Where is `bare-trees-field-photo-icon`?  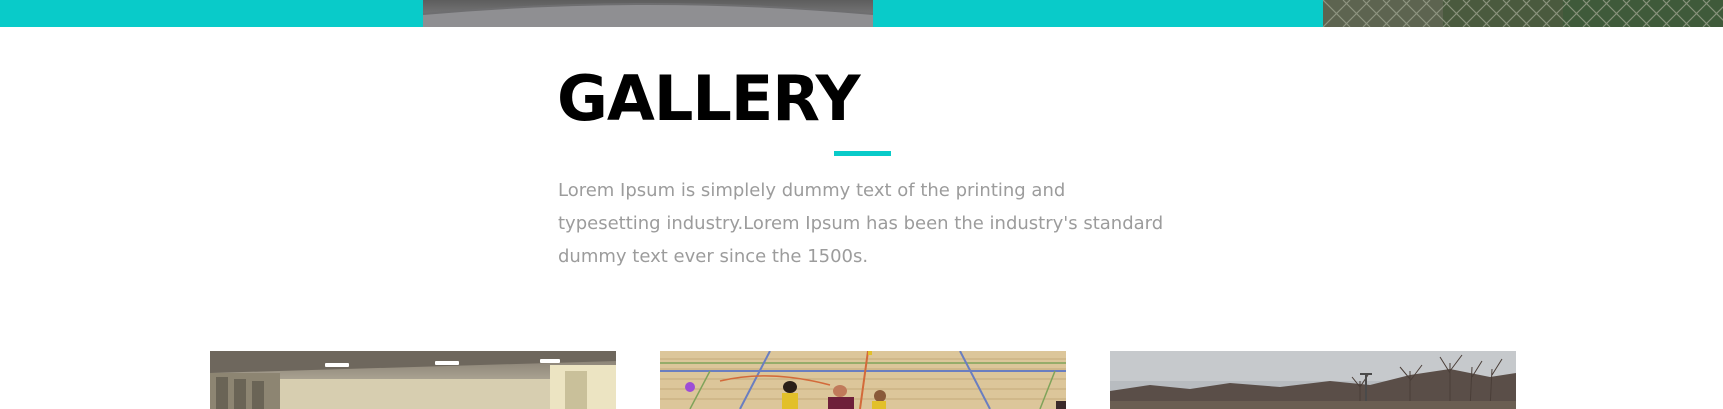
bare-trees-field-photo-icon is located at coordinates (1313, 380).